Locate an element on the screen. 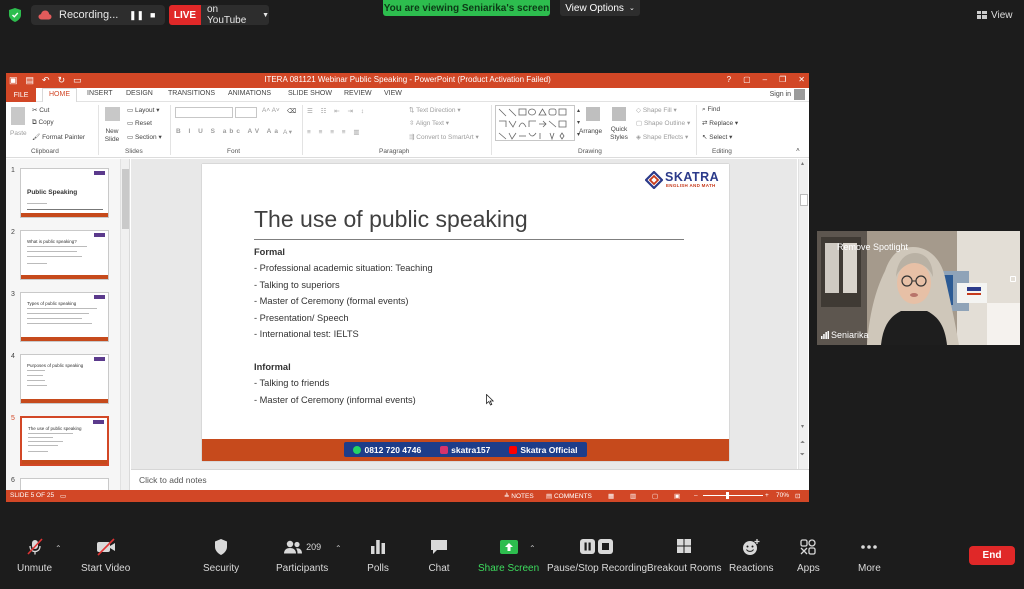 The width and height of the screenshot is (1024, 589). help-icon: ? is located at coordinates (729, 79).